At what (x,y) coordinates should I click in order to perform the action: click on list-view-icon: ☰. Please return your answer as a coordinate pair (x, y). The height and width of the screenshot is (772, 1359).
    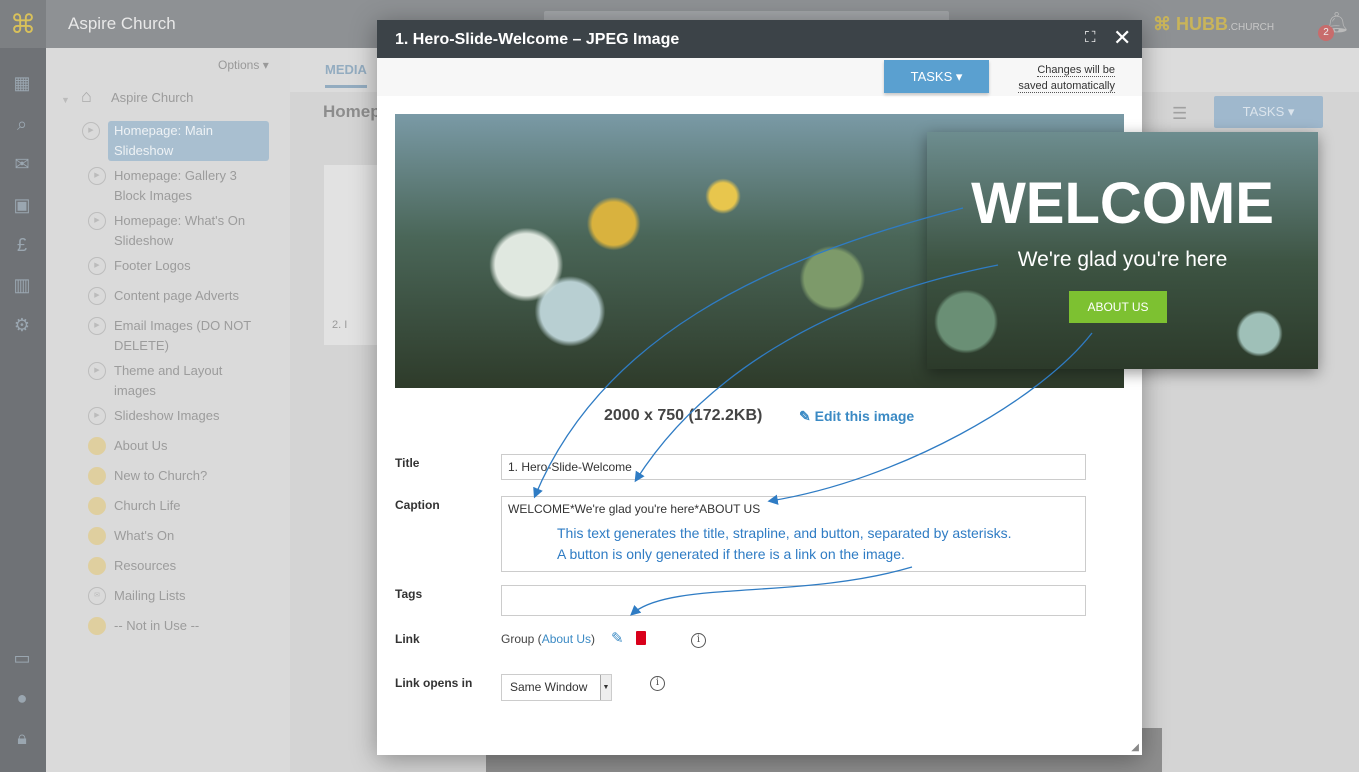
    Looking at the image, I should click on (1179, 114).